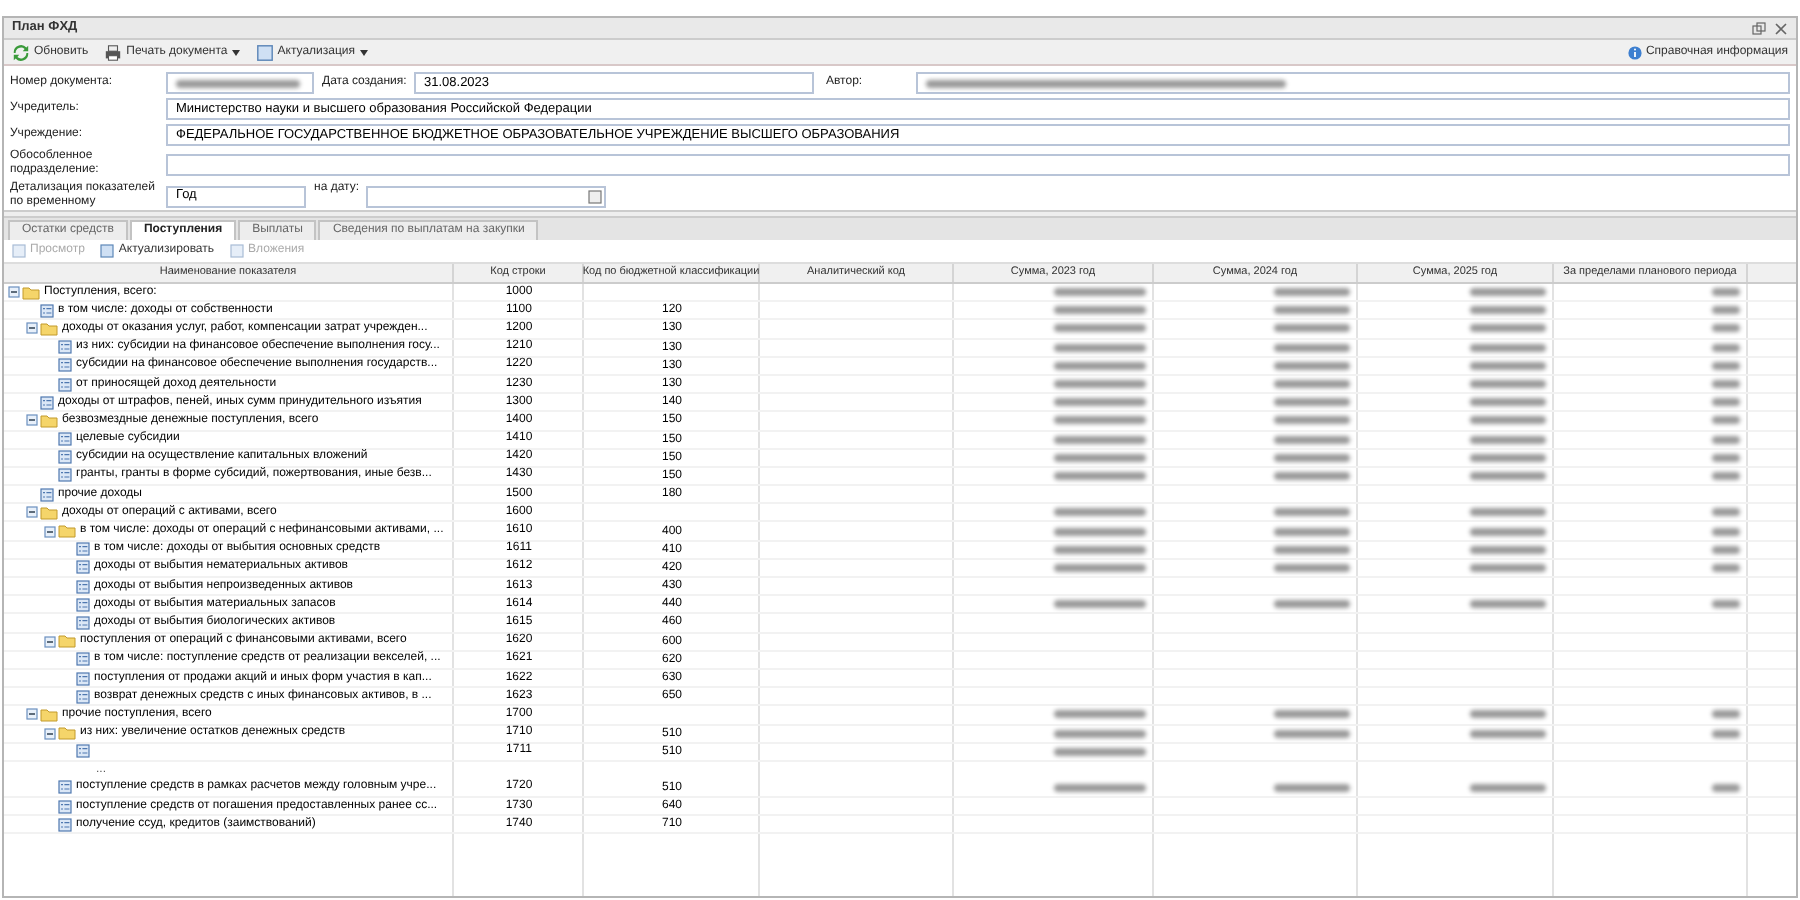 The width and height of the screenshot is (1800, 900). I want to click on refresh-icon, so click(21, 52).